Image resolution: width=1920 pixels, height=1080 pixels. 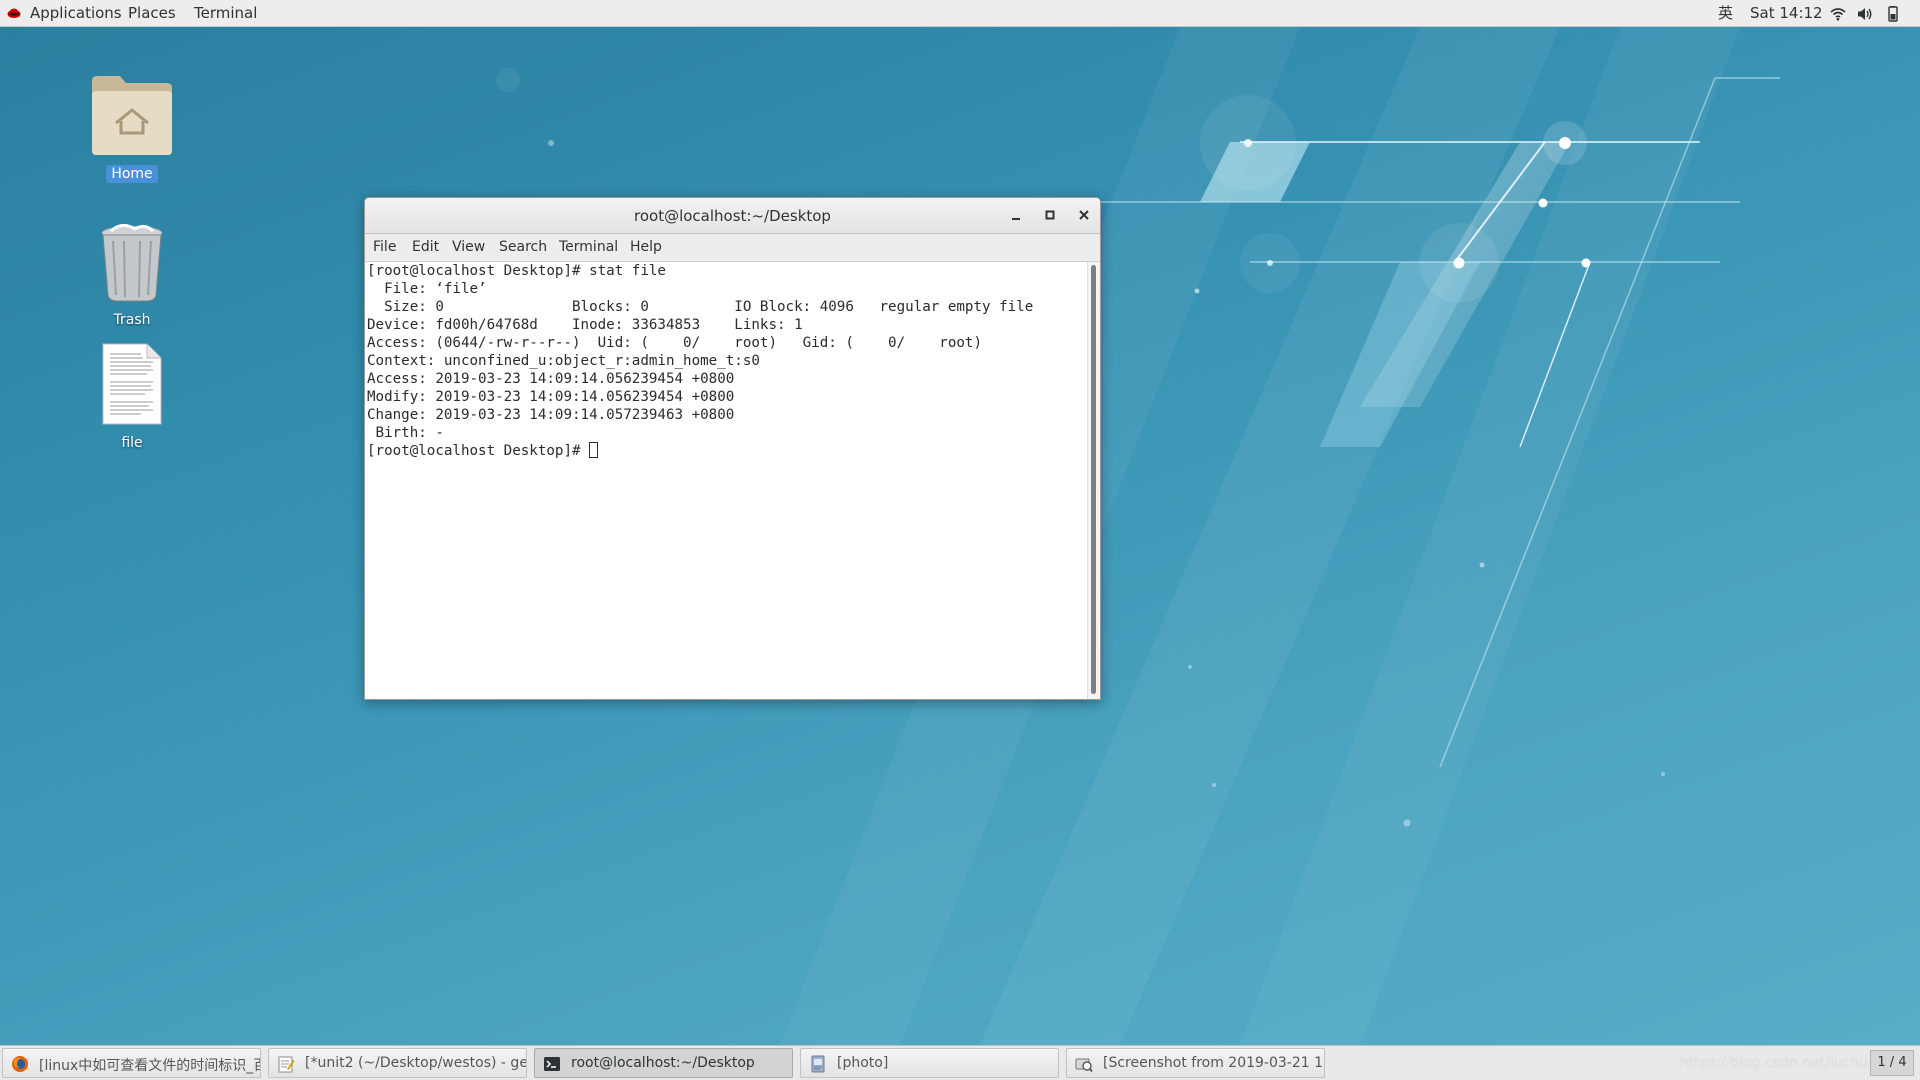 I want to click on window-title: root@localhost:~/Desktop, so click(x=732, y=216).